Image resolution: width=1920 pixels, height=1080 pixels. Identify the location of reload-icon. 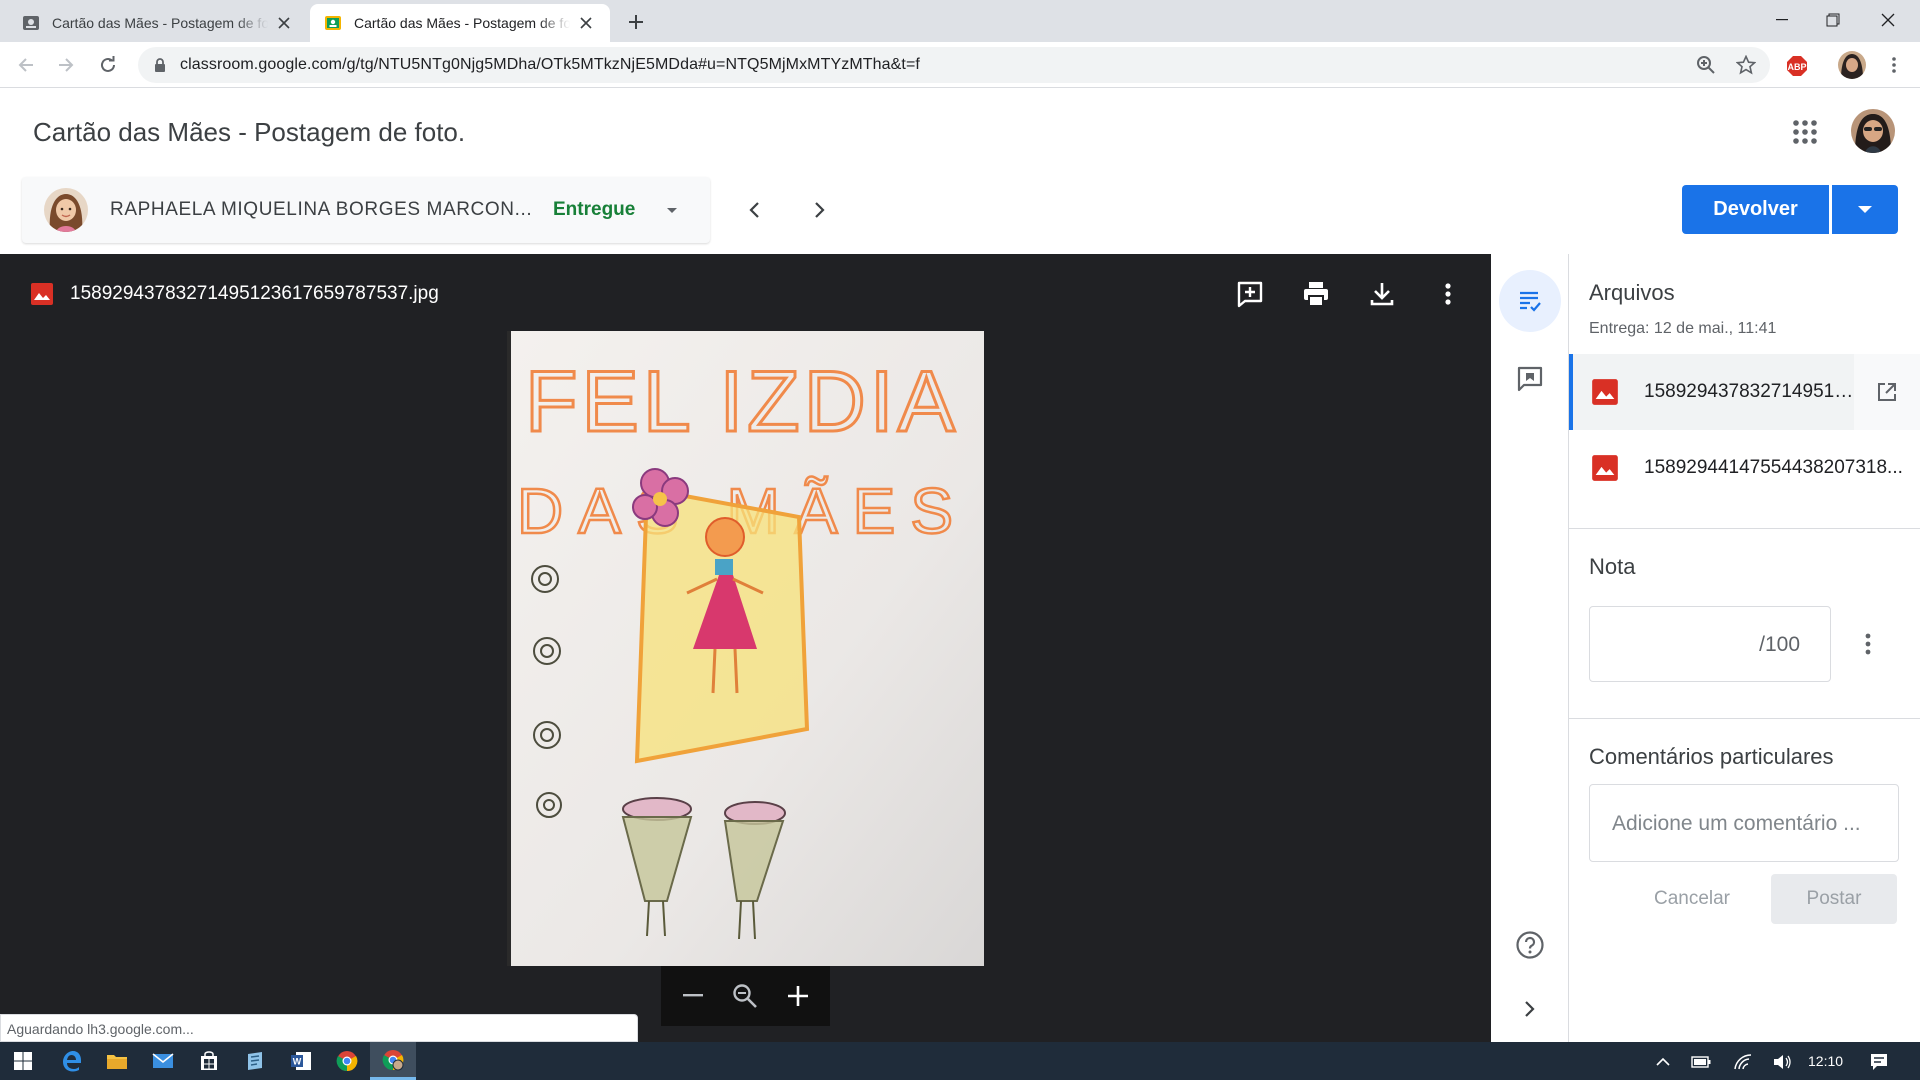
(108, 64).